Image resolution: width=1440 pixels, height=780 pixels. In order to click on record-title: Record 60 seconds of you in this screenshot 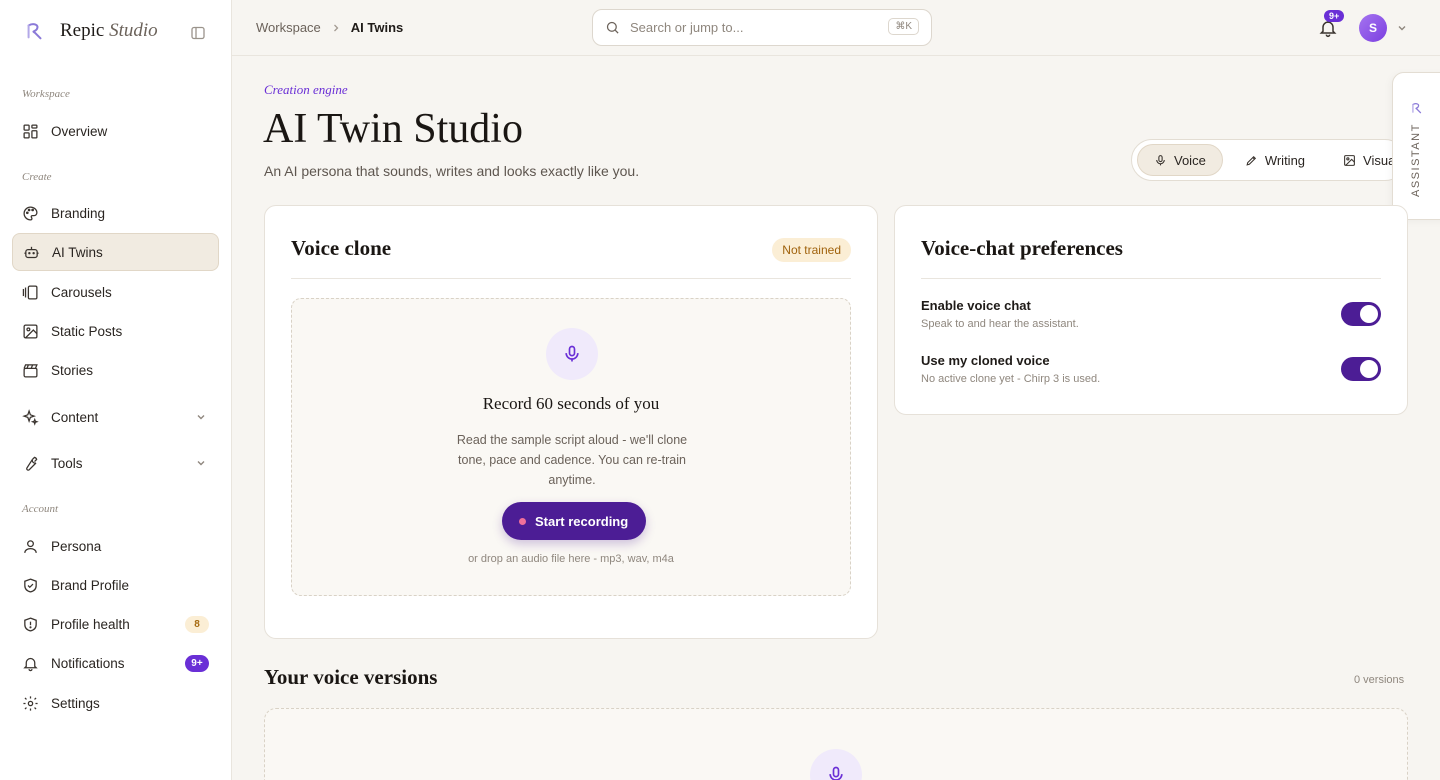, I will do `click(571, 403)`.